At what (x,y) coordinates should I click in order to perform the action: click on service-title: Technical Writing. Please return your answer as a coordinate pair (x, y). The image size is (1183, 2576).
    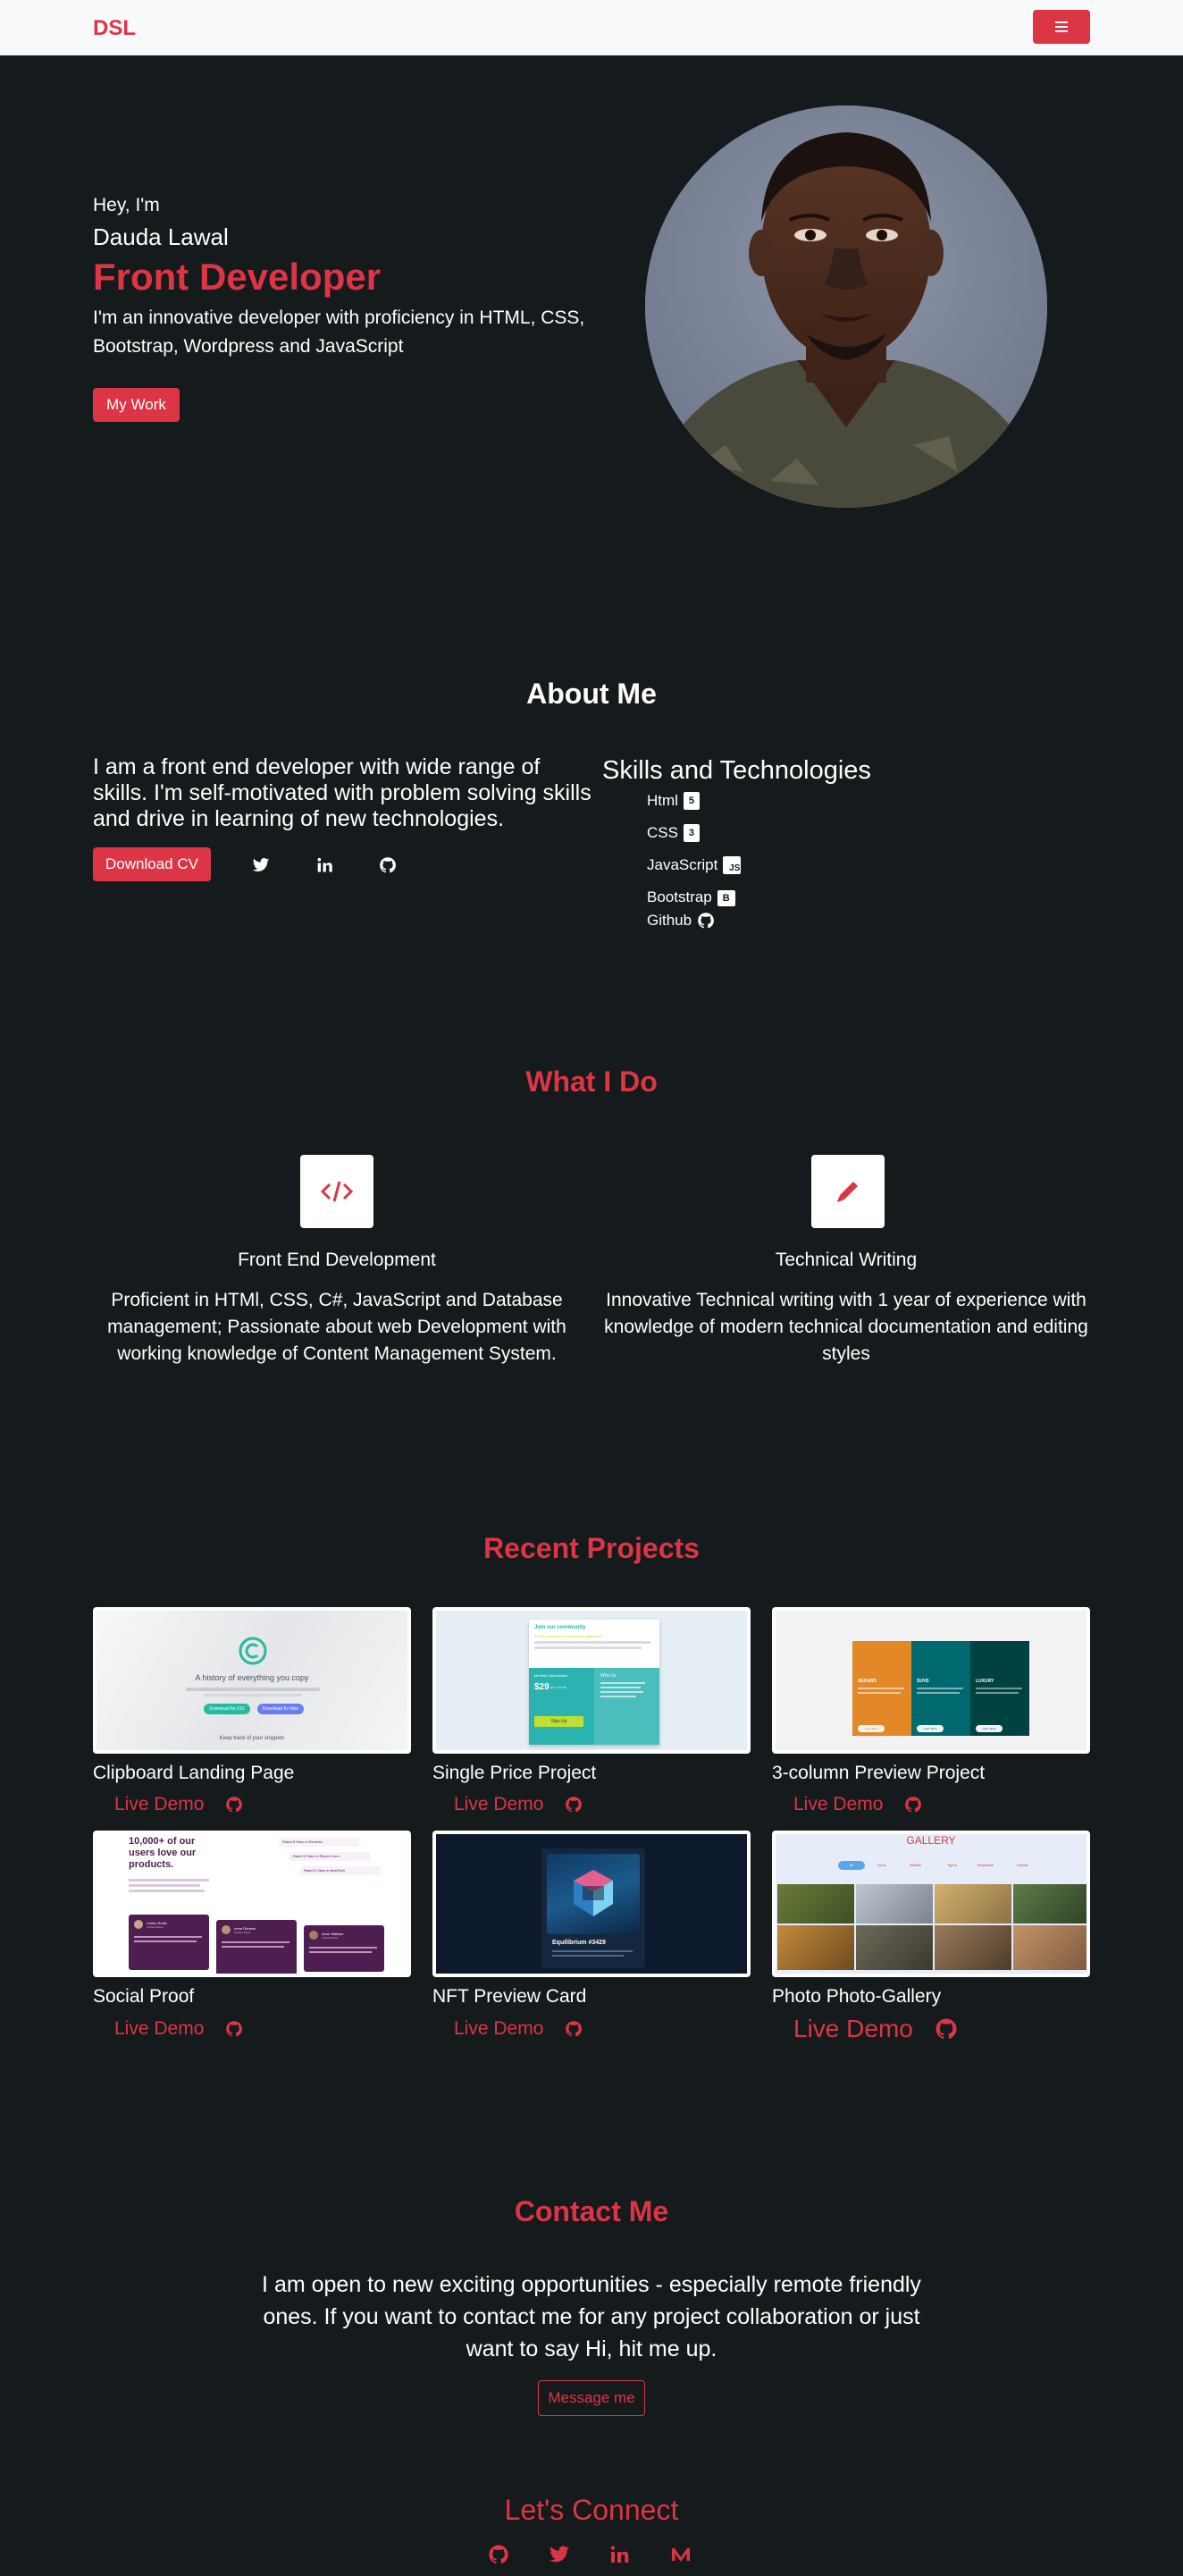
    Looking at the image, I should click on (846, 1260).